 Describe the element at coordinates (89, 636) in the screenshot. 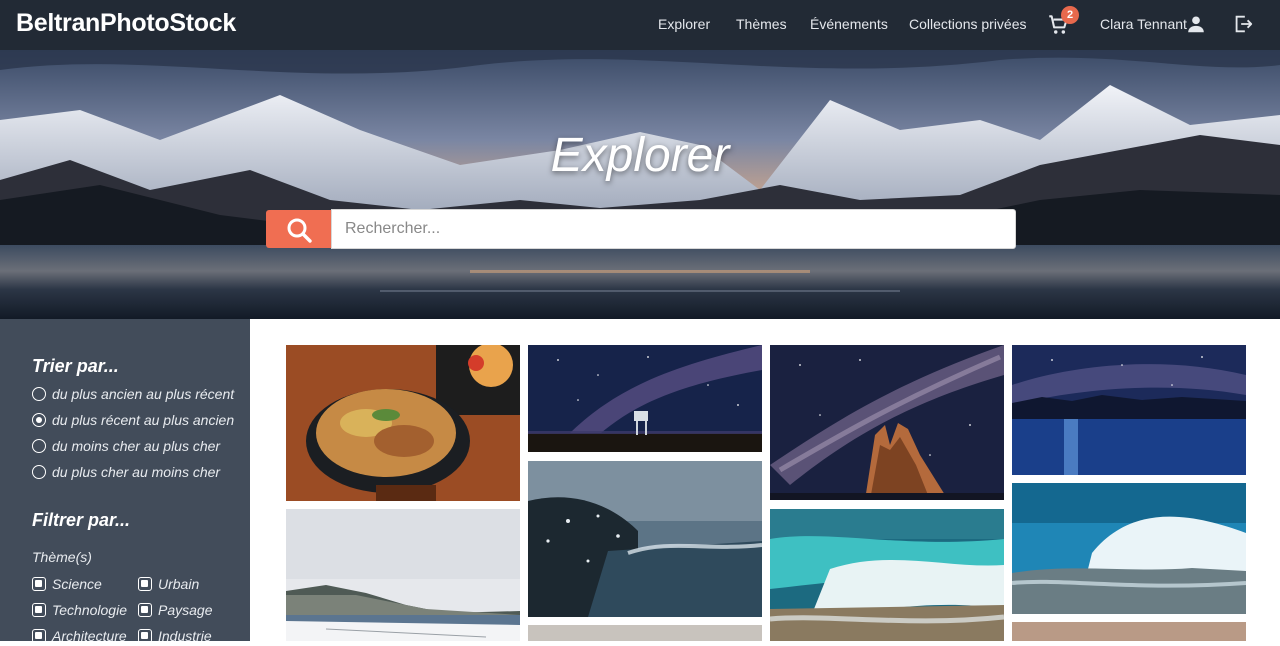

I see `theme-label: Architecture` at that location.